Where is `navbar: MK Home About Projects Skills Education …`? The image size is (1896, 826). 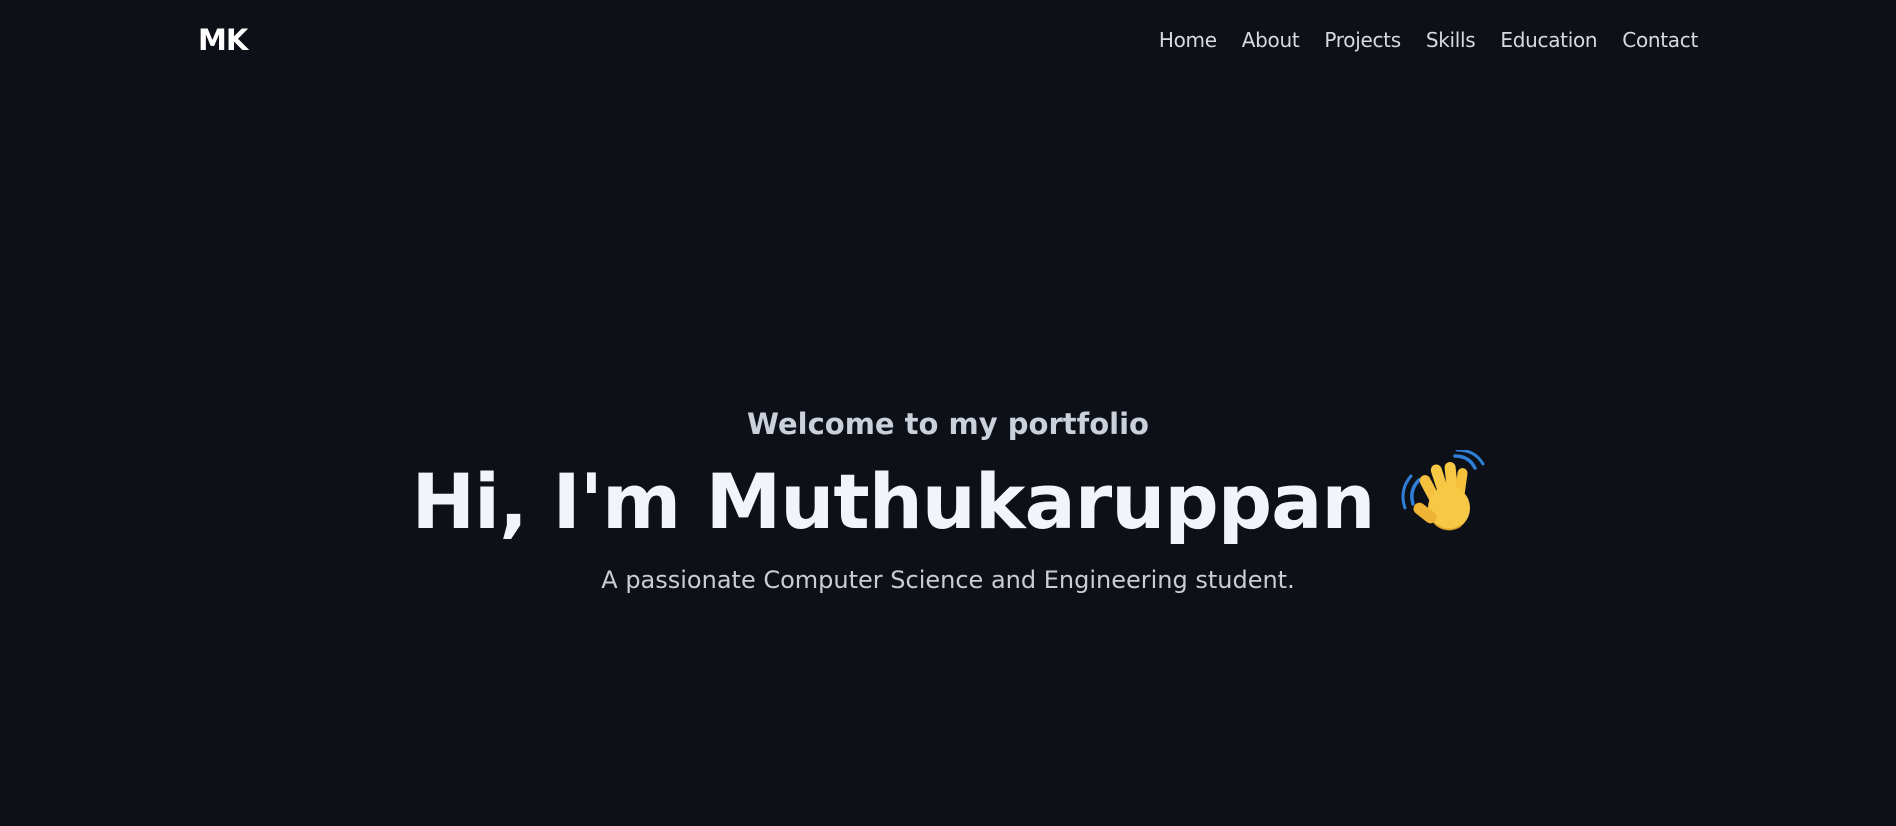
navbar: MK Home About Projects Skills Education … is located at coordinates (948, 40).